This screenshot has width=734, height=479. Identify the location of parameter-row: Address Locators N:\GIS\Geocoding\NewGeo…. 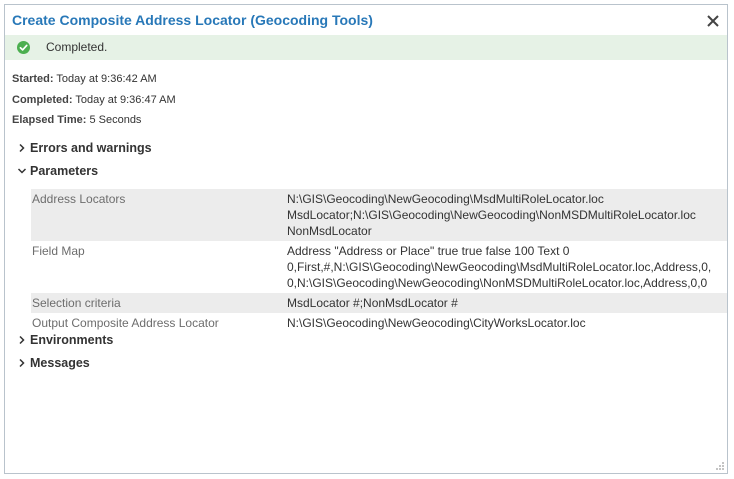
(379, 215).